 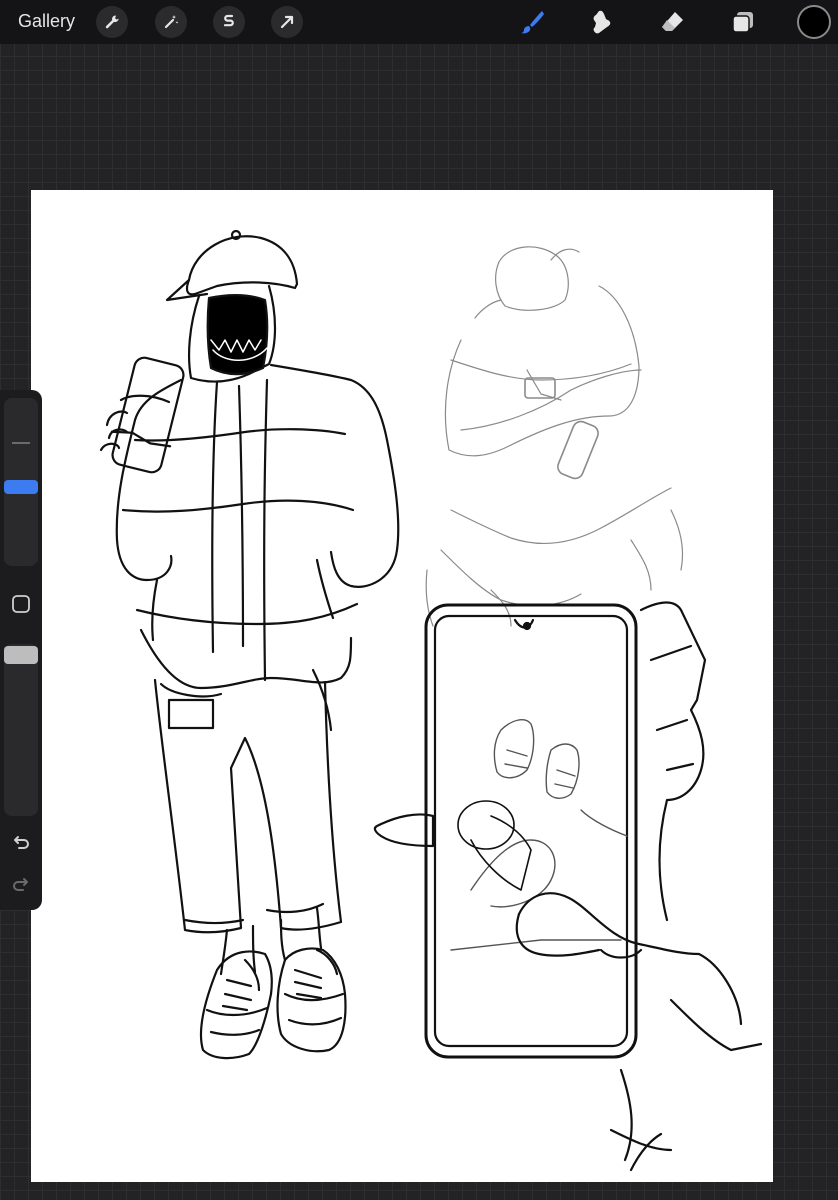 What do you see at coordinates (21, 730) in the screenshot?
I see `opacity-slider` at bounding box center [21, 730].